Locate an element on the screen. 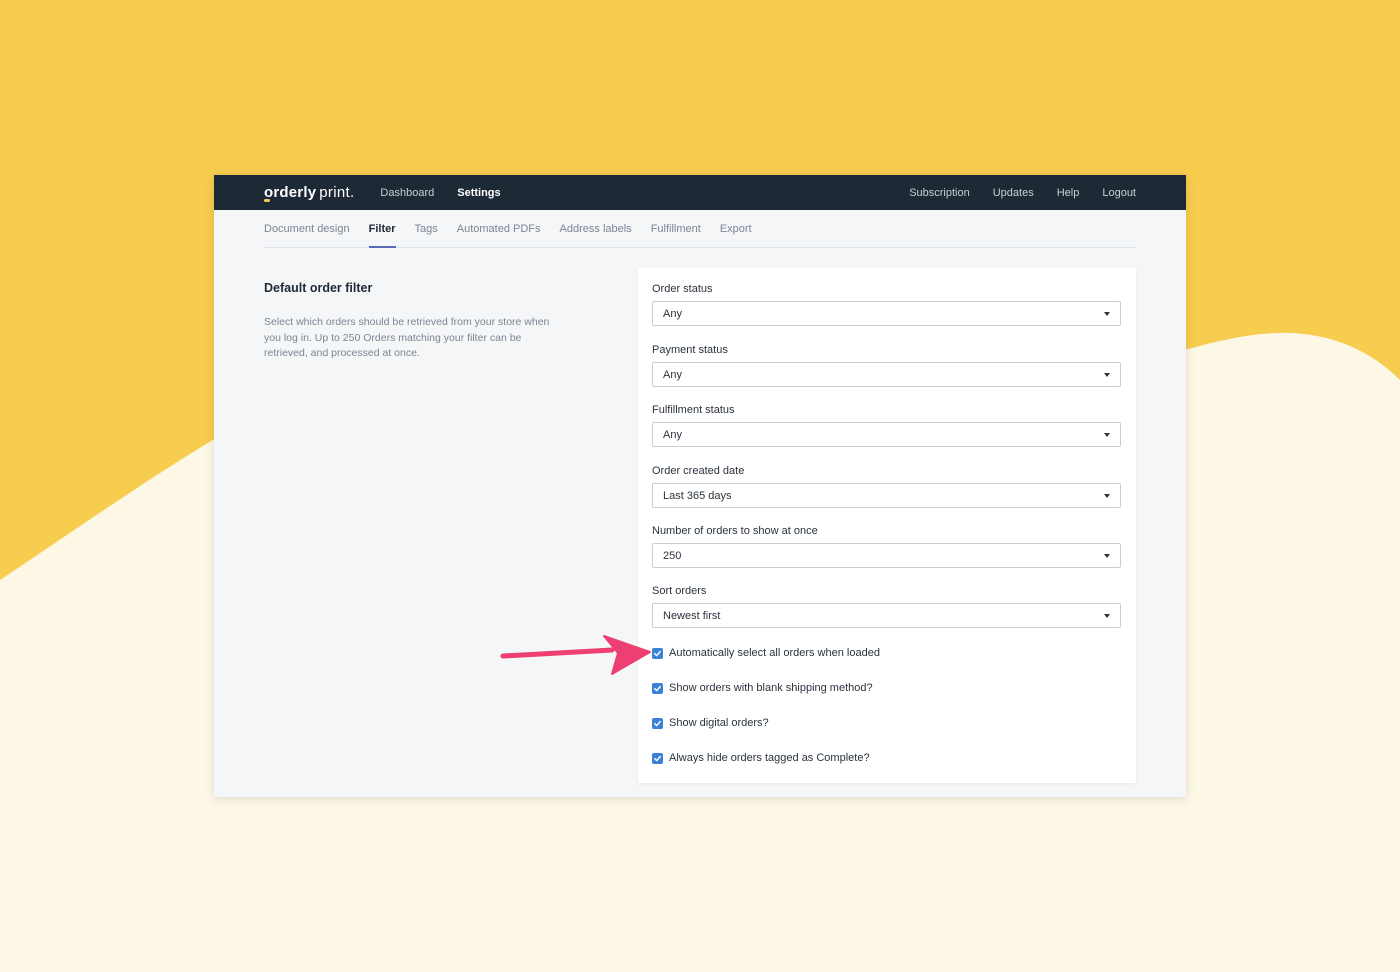 The image size is (1400, 972). tab-automated-pdfs: Automated PDFs is located at coordinates (499, 229).